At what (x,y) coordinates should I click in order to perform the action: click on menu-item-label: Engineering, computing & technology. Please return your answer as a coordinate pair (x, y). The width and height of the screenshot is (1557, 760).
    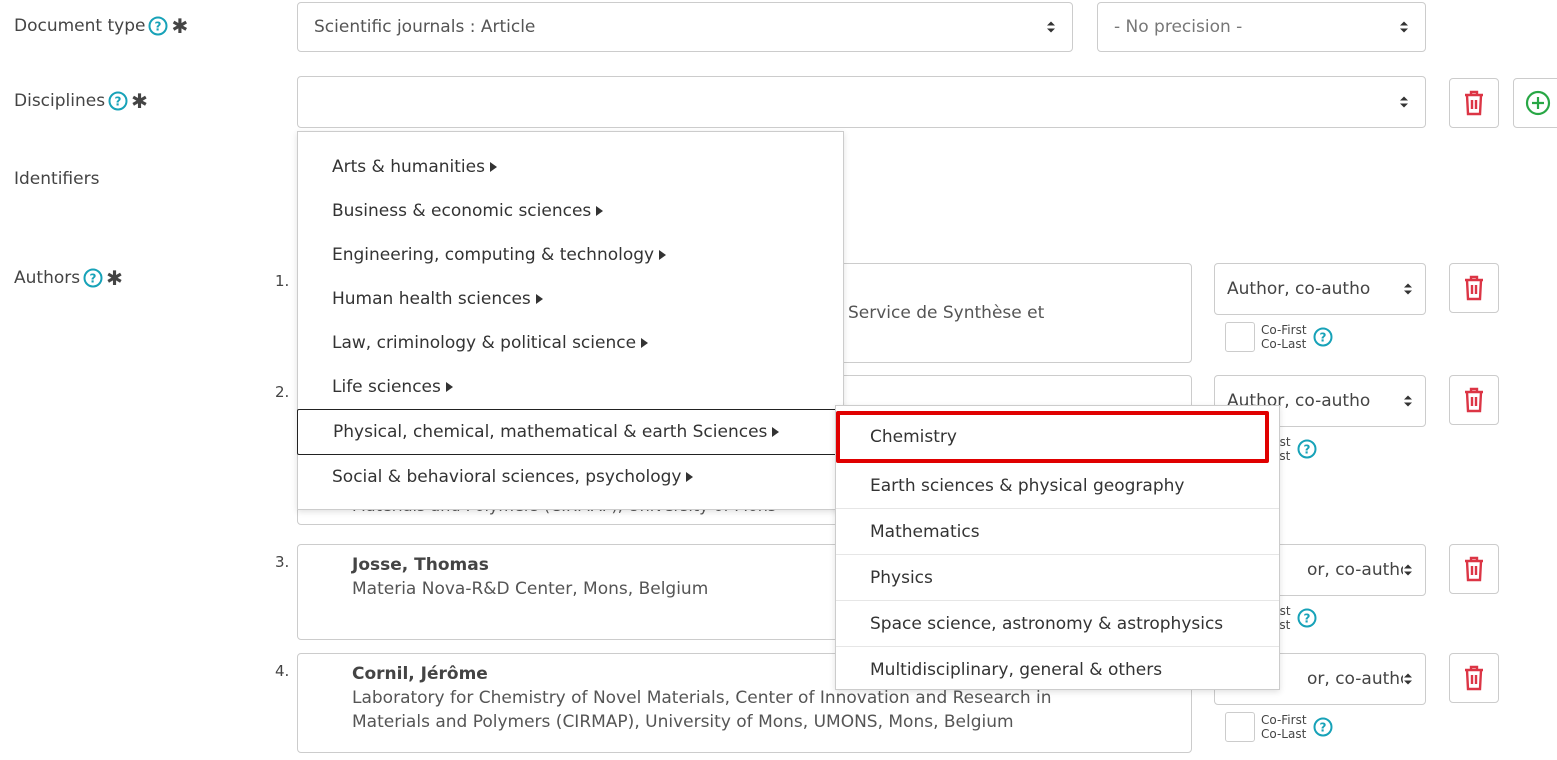
    Looking at the image, I should click on (493, 255).